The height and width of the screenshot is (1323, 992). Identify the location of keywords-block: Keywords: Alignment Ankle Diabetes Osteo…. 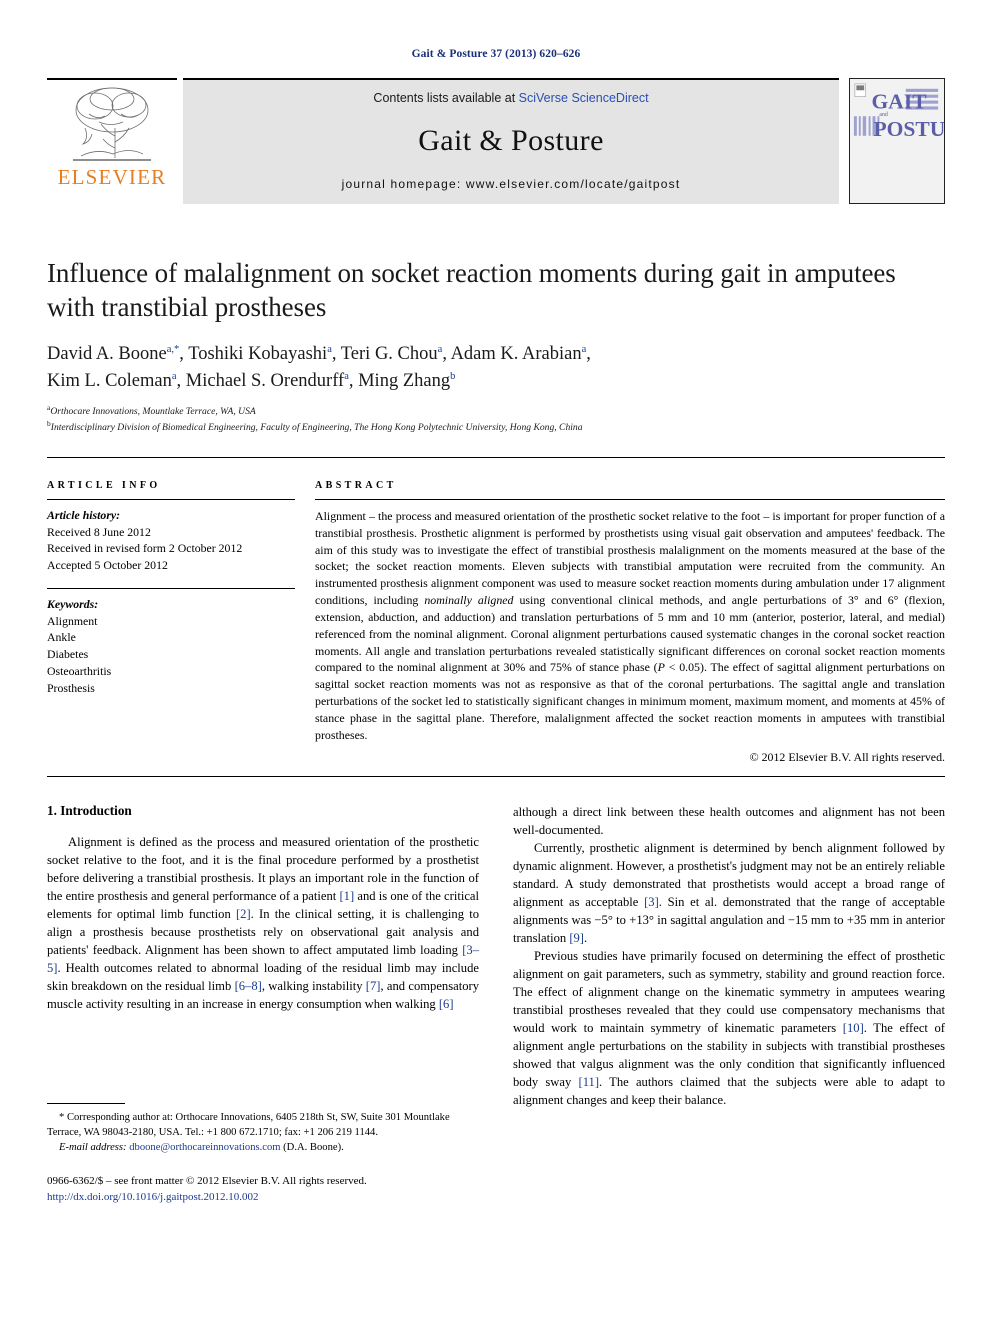
(171, 646).